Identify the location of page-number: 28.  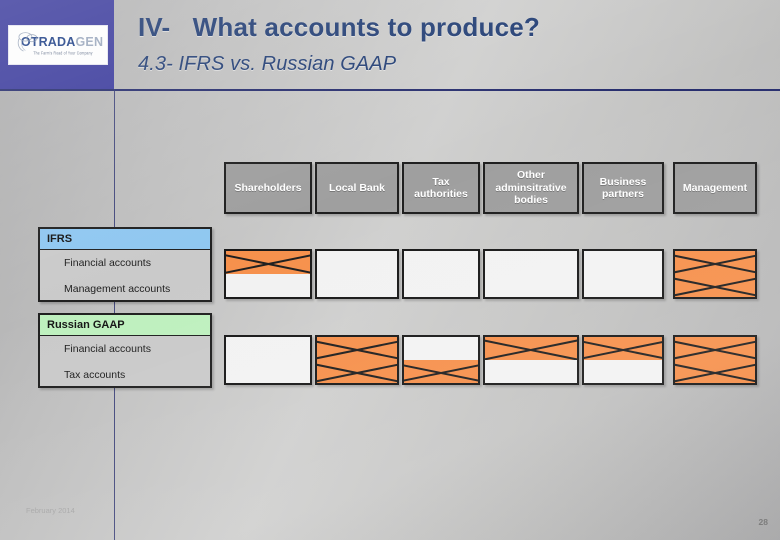
(763, 522).